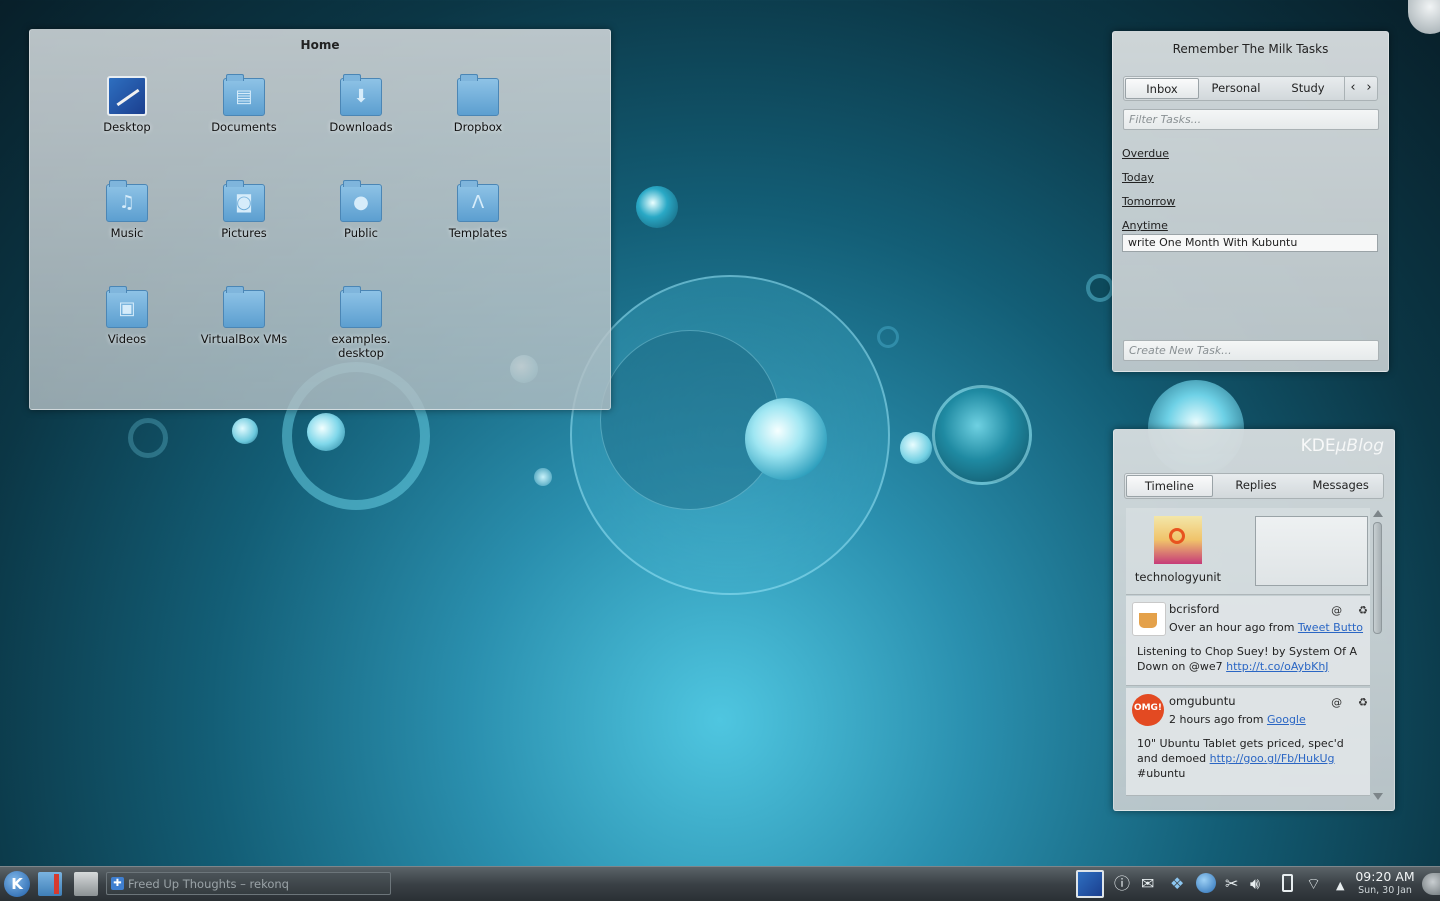 The height and width of the screenshot is (901, 1440). Describe the element at coordinates (127, 96) in the screenshot. I see `desktop-icon` at that location.